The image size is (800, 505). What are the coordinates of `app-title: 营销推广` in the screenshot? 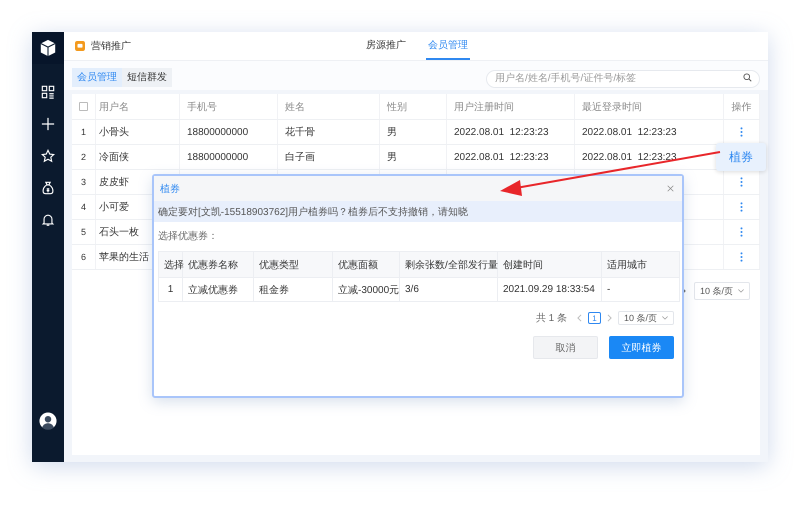 It's located at (111, 46).